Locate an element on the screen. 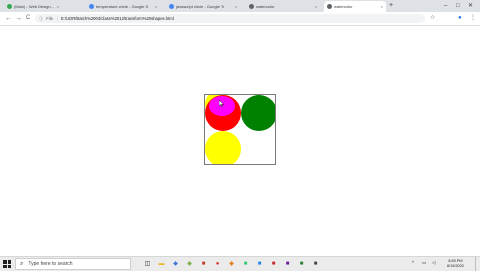  scheme-label: File is located at coordinates (49, 18).